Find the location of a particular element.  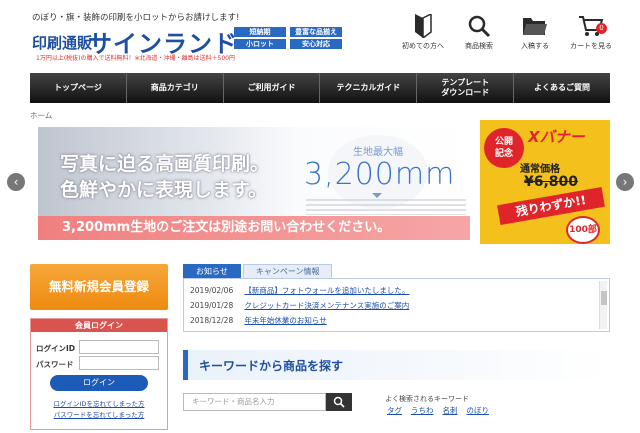

keyword-search-input: キーワード・商品名入力 is located at coordinates (254, 402).